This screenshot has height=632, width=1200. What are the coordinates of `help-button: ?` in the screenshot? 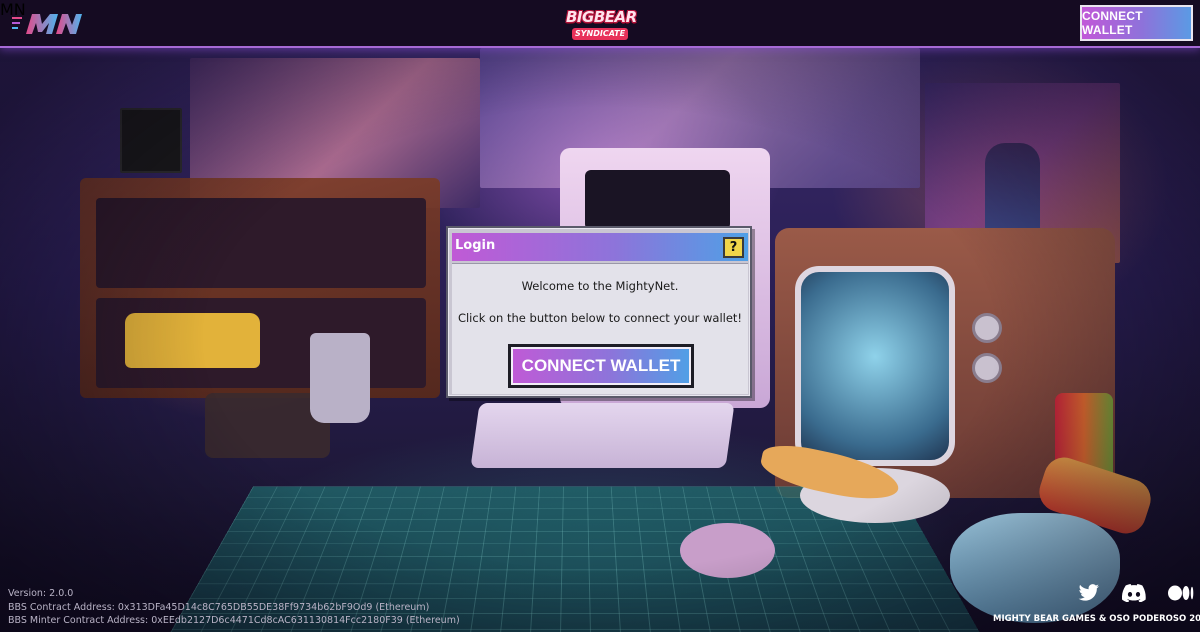 It's located at (733, 247).